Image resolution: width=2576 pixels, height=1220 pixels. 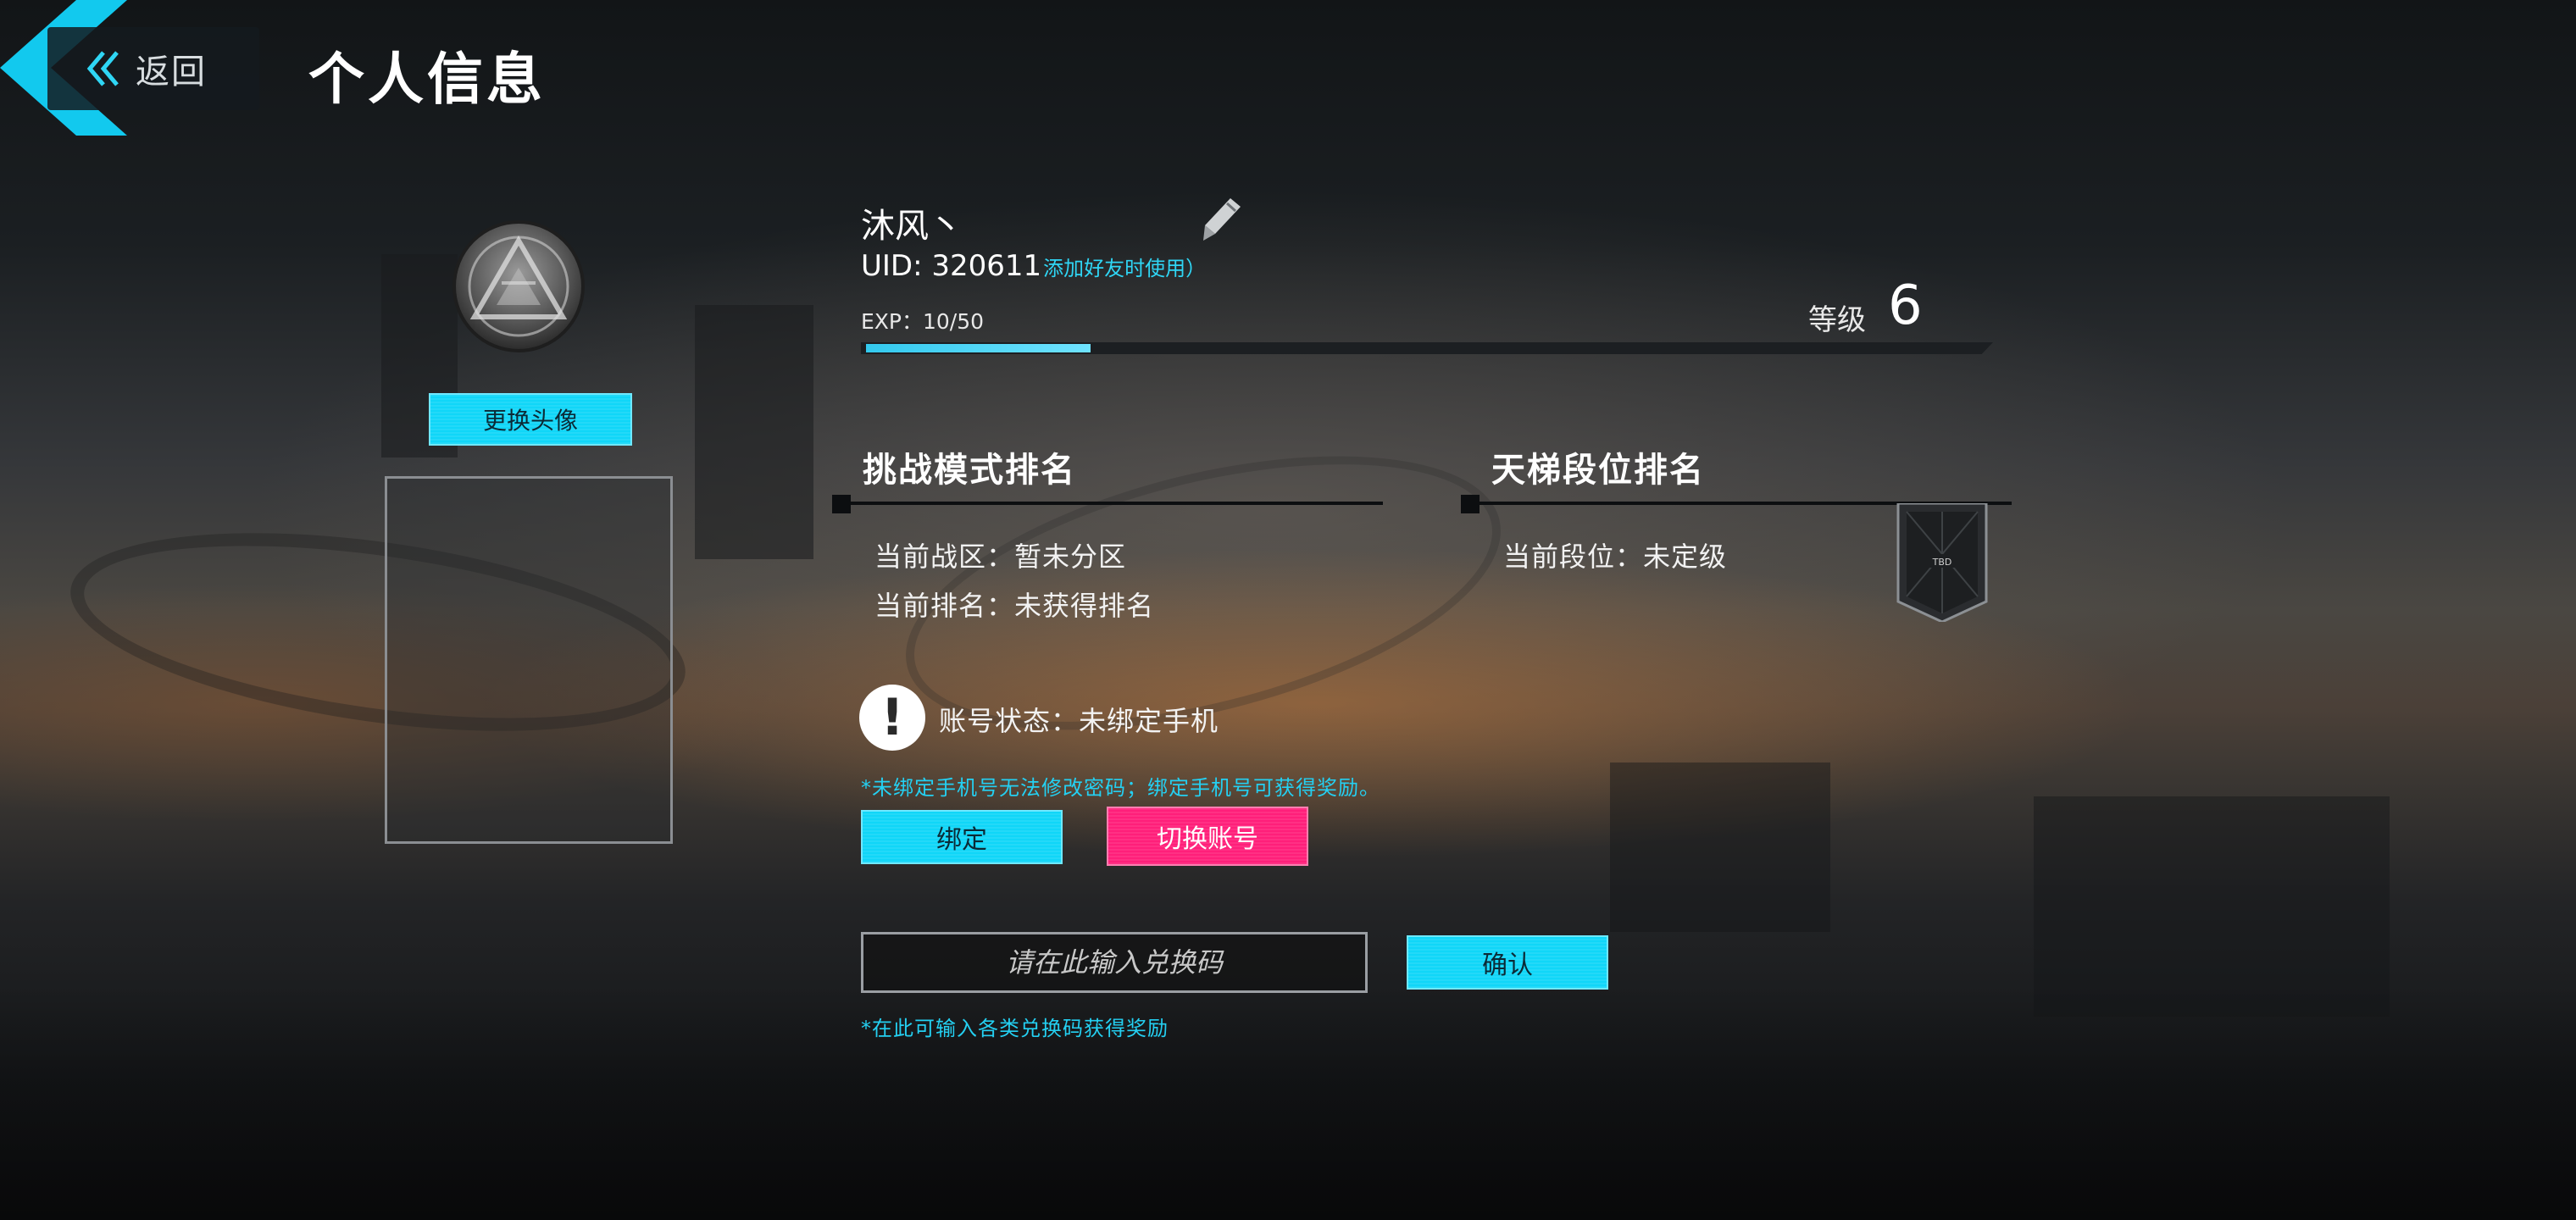 What do you see at coordinates (1014, 606) in the screenshot?
I see `challenge-rank-value: 当前排名：未获得排名` at bounding box center [1014, 606].